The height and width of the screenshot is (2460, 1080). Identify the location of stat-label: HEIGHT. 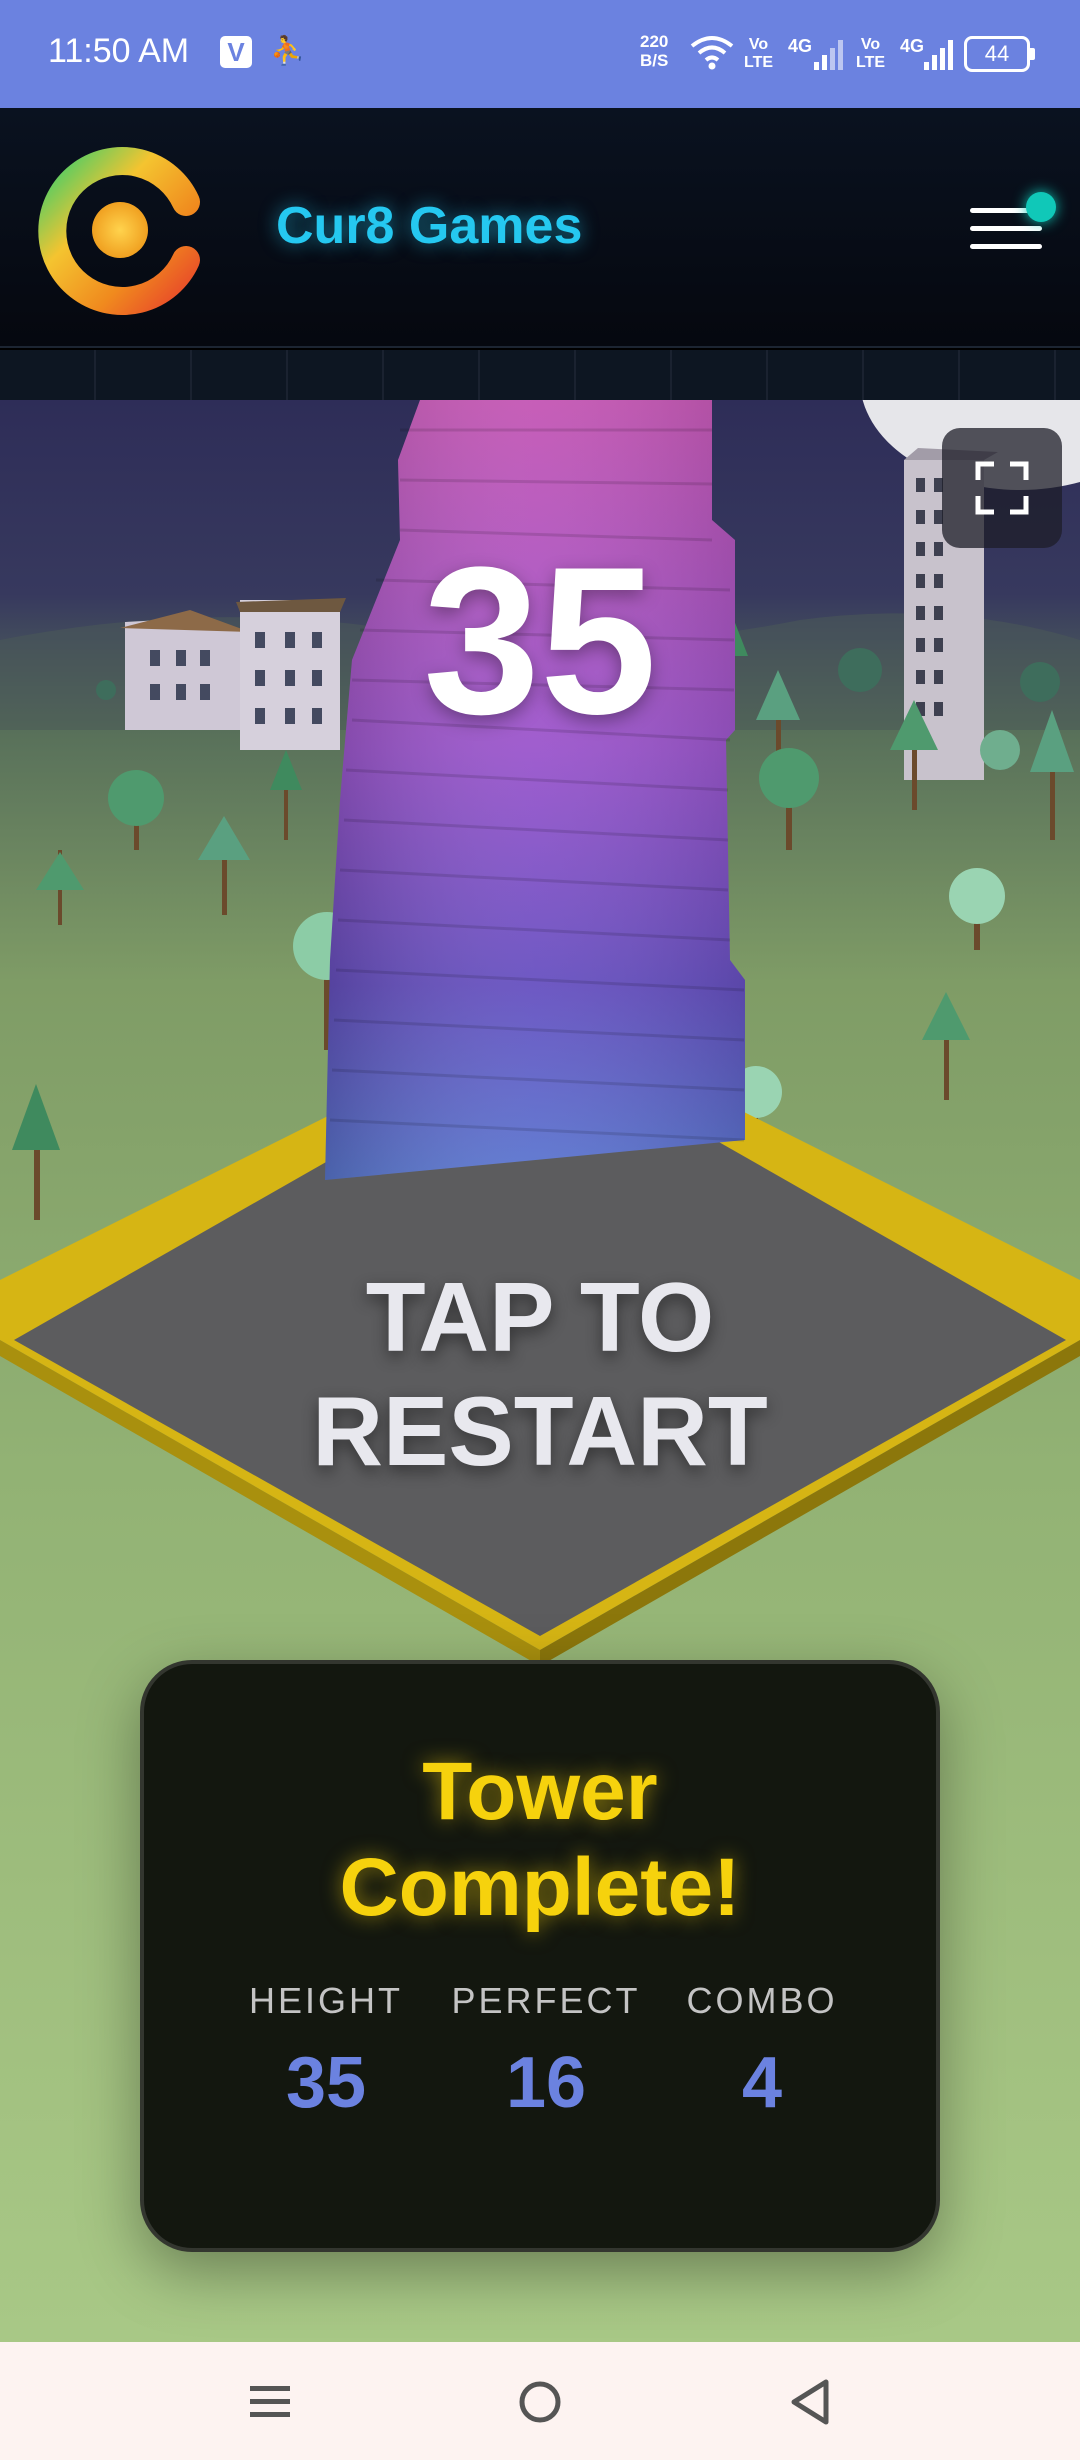
(325, 2000).